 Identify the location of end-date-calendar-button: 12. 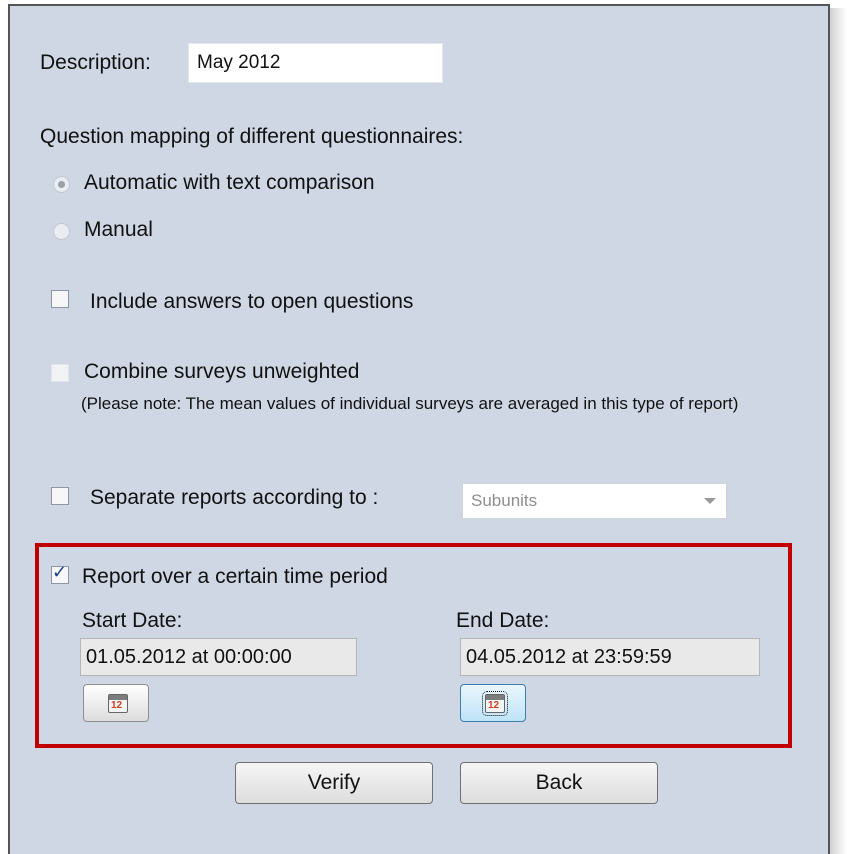
(493, 703).